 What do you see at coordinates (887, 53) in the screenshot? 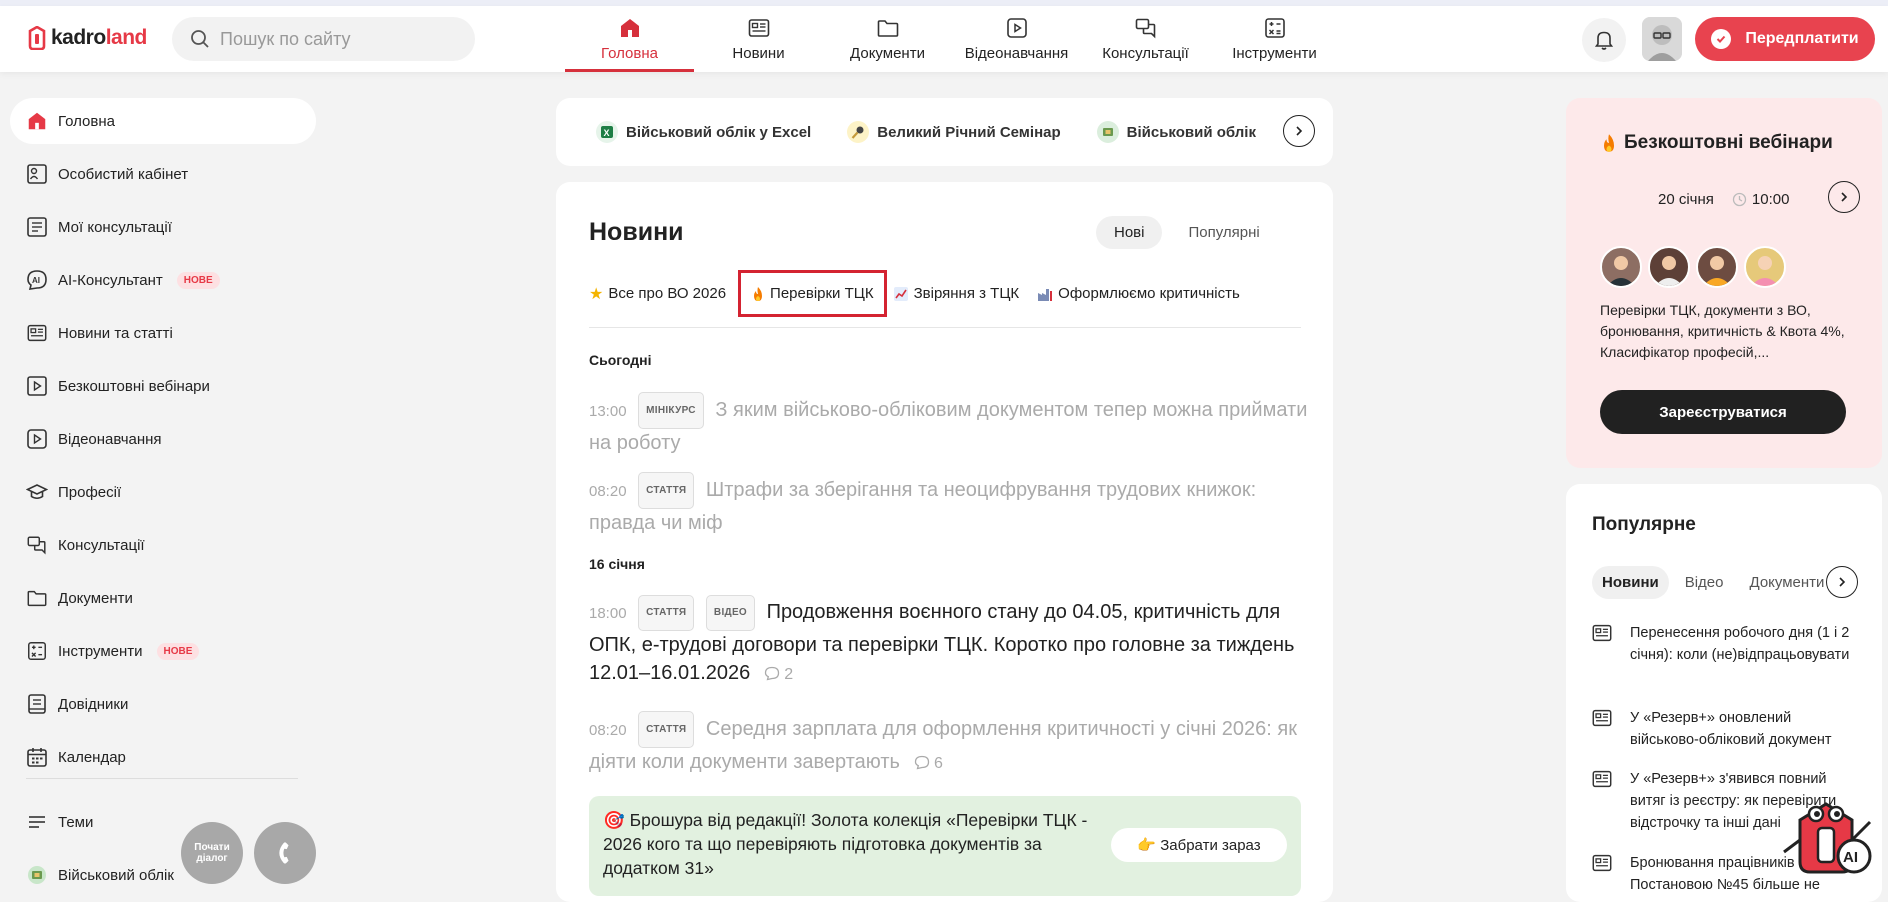
I see `nav-documents-label: Документи` at bounding box center [887, 53].